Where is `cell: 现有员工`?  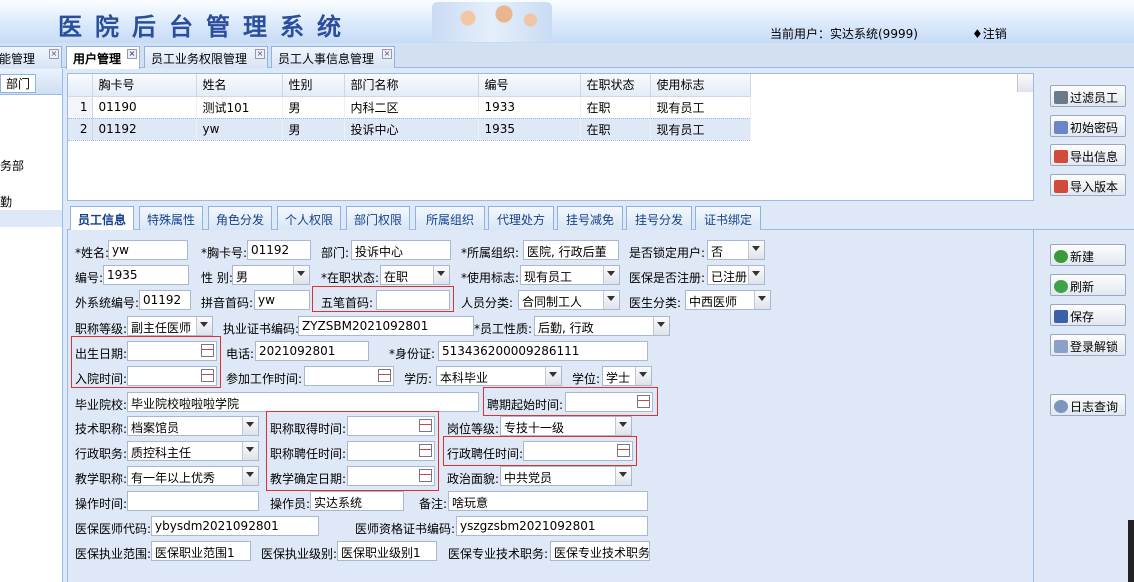 cell: 现有员工 is located at coordinates (700, 107).